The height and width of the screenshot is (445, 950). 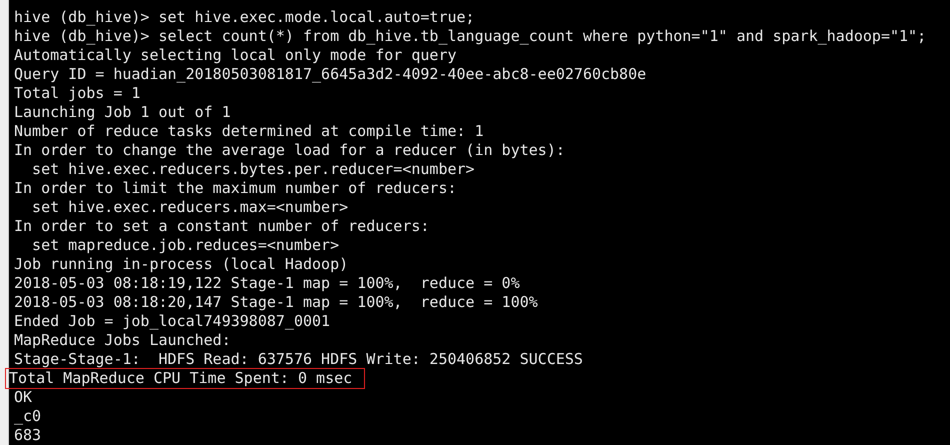 I want to click on terminal-line: 2018-05-03 08:18:19,122 Stage-1 map = 100%, reduce = 0%, so click(x=266, y=283).